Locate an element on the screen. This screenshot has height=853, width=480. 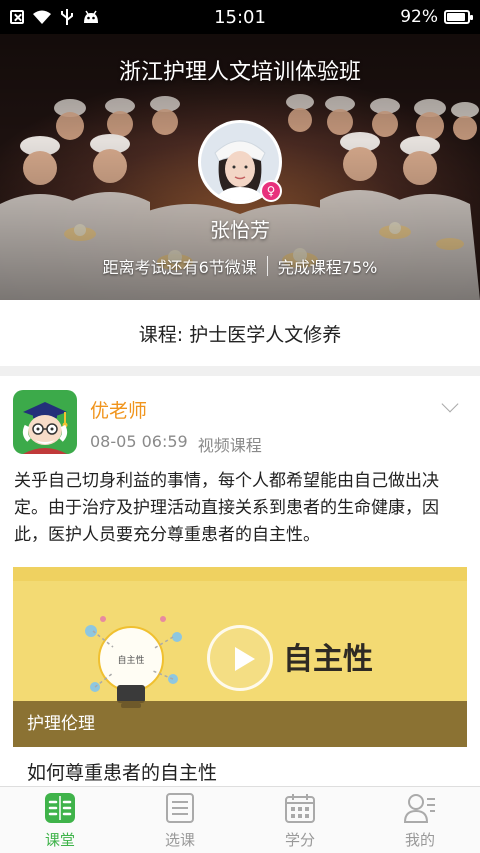
tab-credits-label: 学分 is located at coordinates (299, 839).